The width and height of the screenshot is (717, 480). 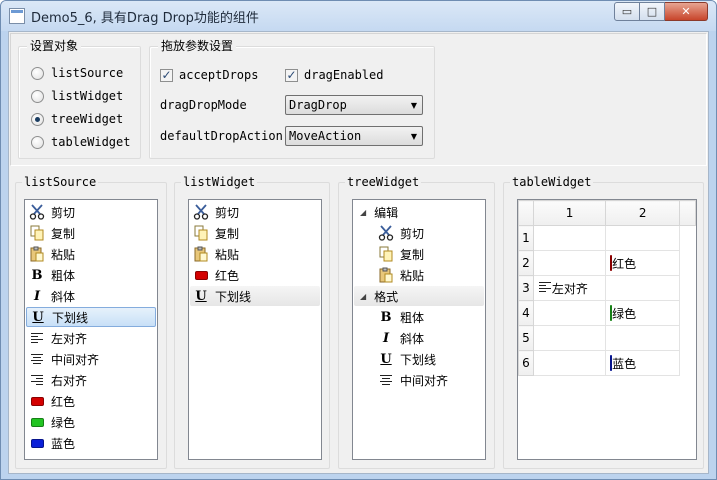 What do you see at coordinates (77, 73) in the screenshot?
I see `radio-listsource: listSource` at bounding box center [77, 73].